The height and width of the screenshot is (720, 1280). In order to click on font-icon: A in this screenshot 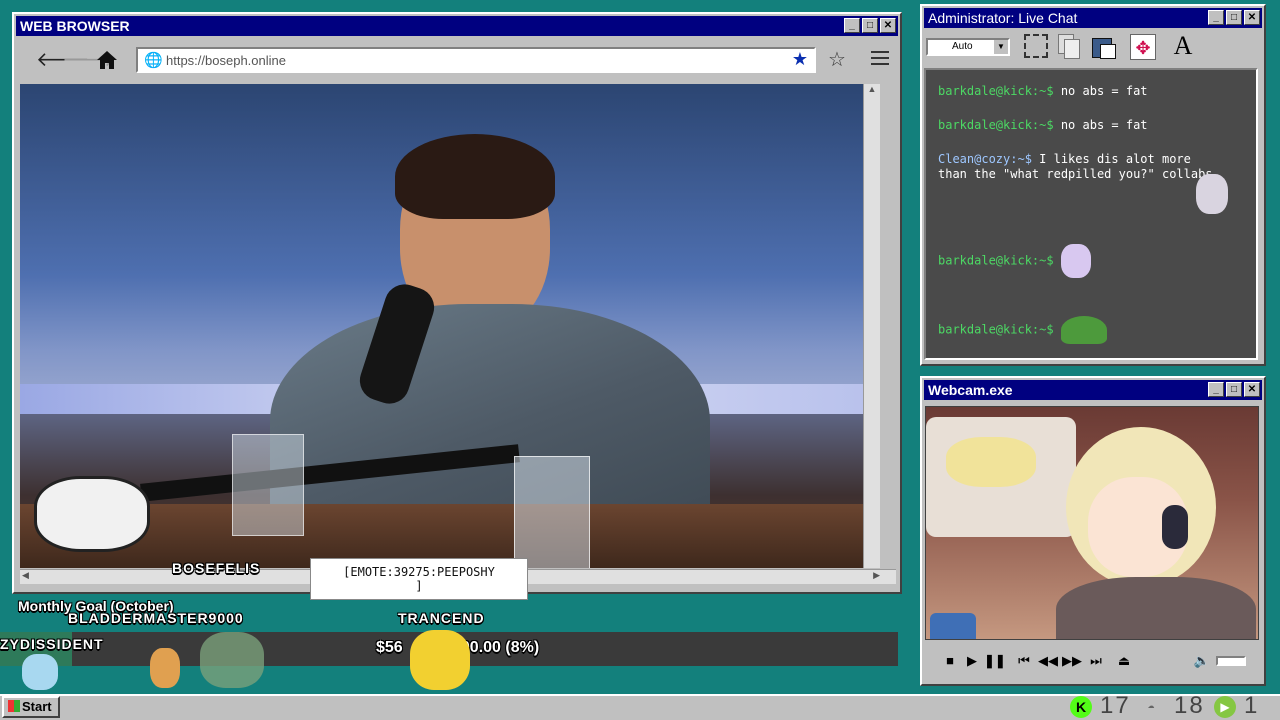, I will do `click(1183, 46)`.